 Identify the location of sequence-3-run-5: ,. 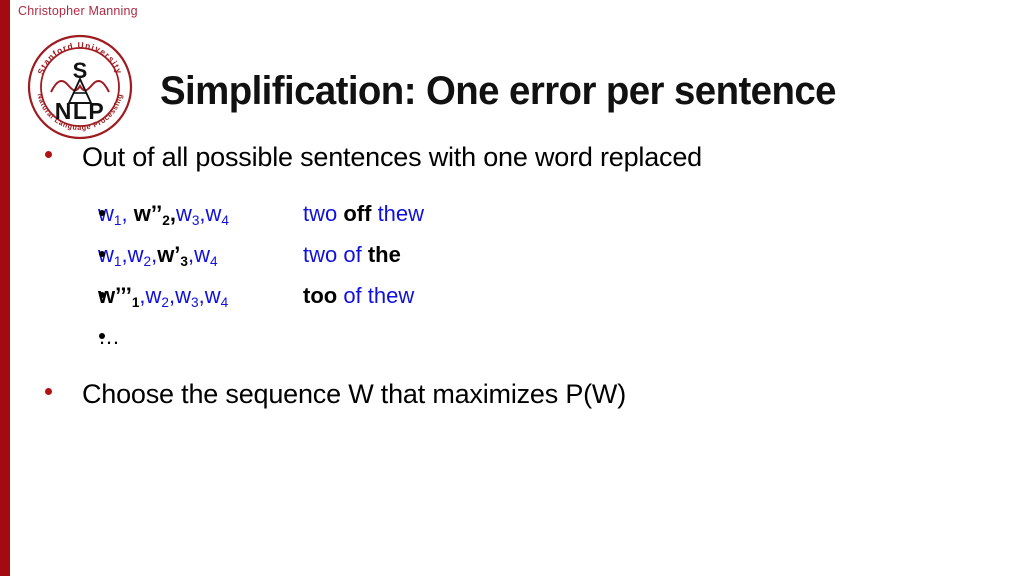
(201, 295).